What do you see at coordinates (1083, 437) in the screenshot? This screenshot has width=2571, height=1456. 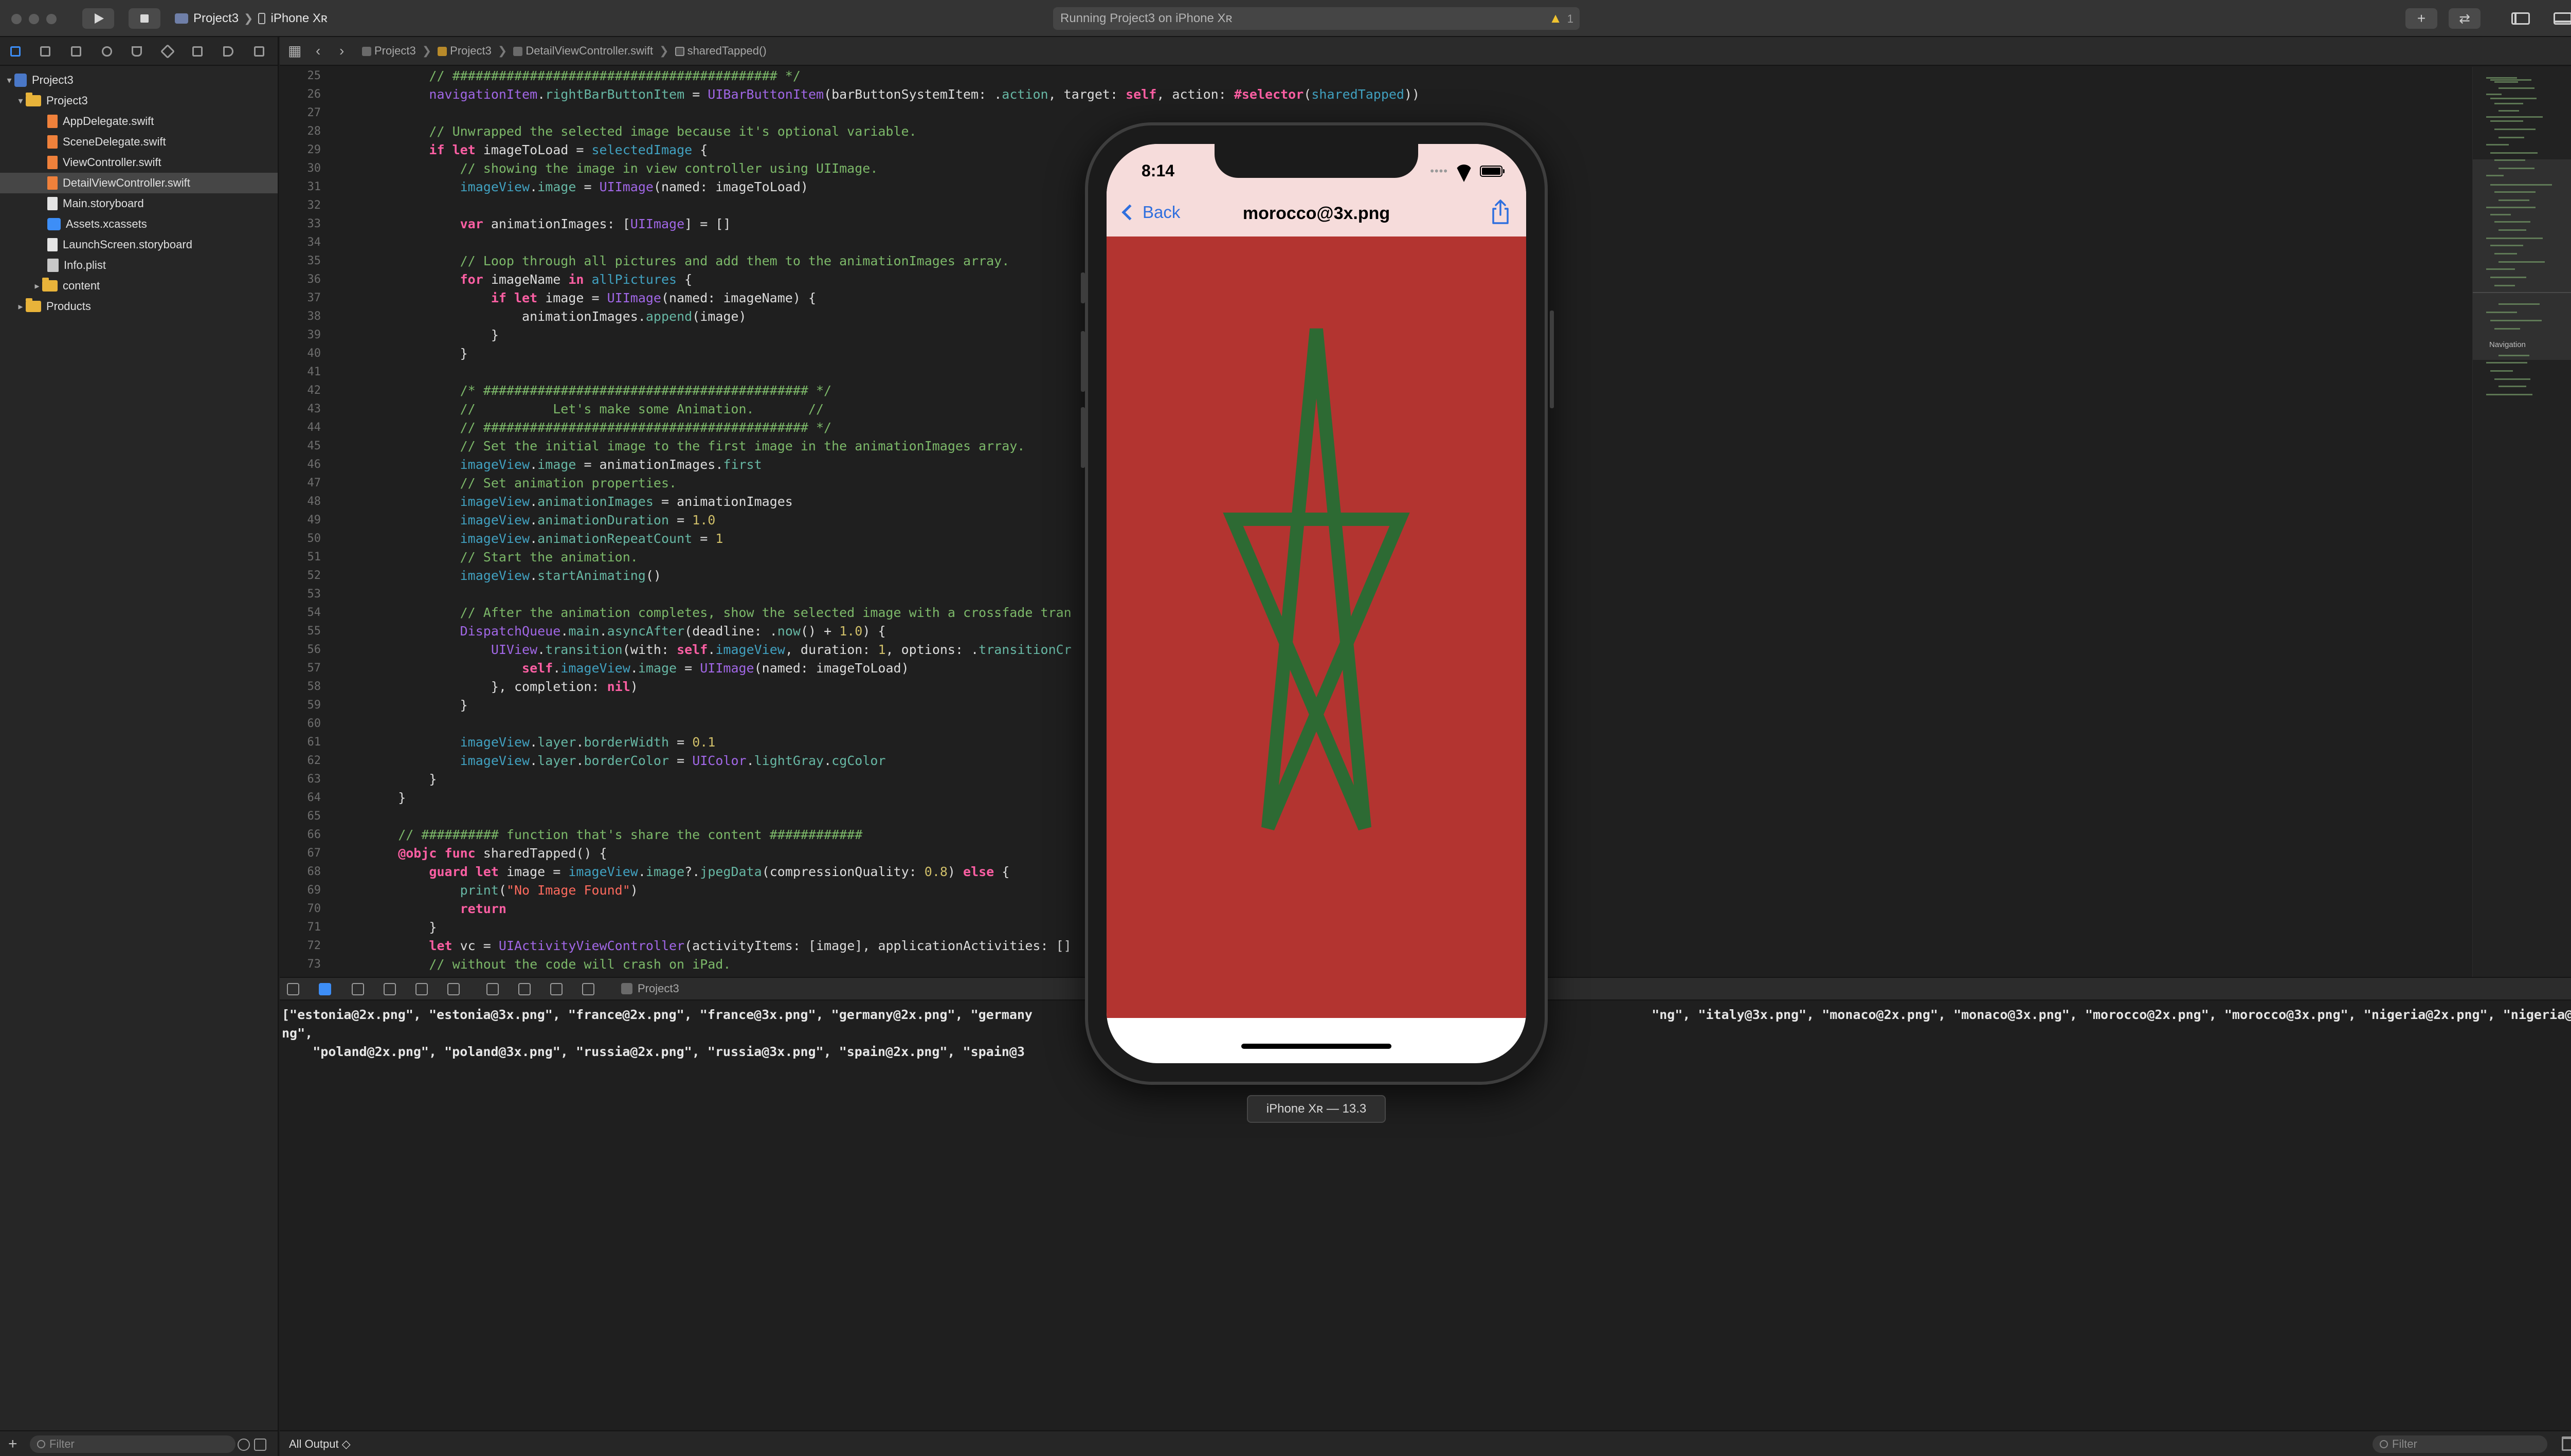 I see `volume-down-button` at bounding box center [1083, 437].